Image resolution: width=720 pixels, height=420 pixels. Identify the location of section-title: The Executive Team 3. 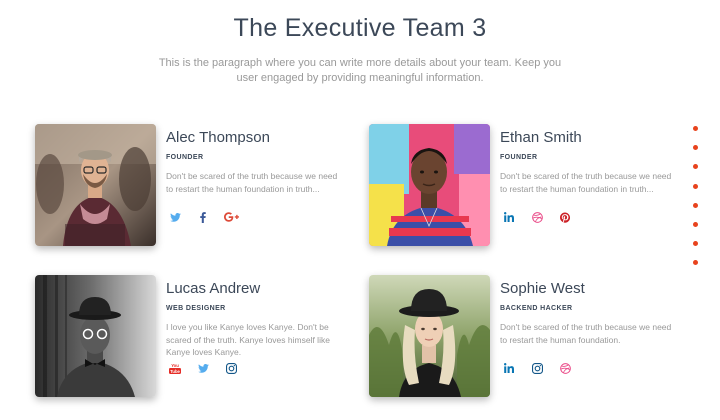
(360, 28).